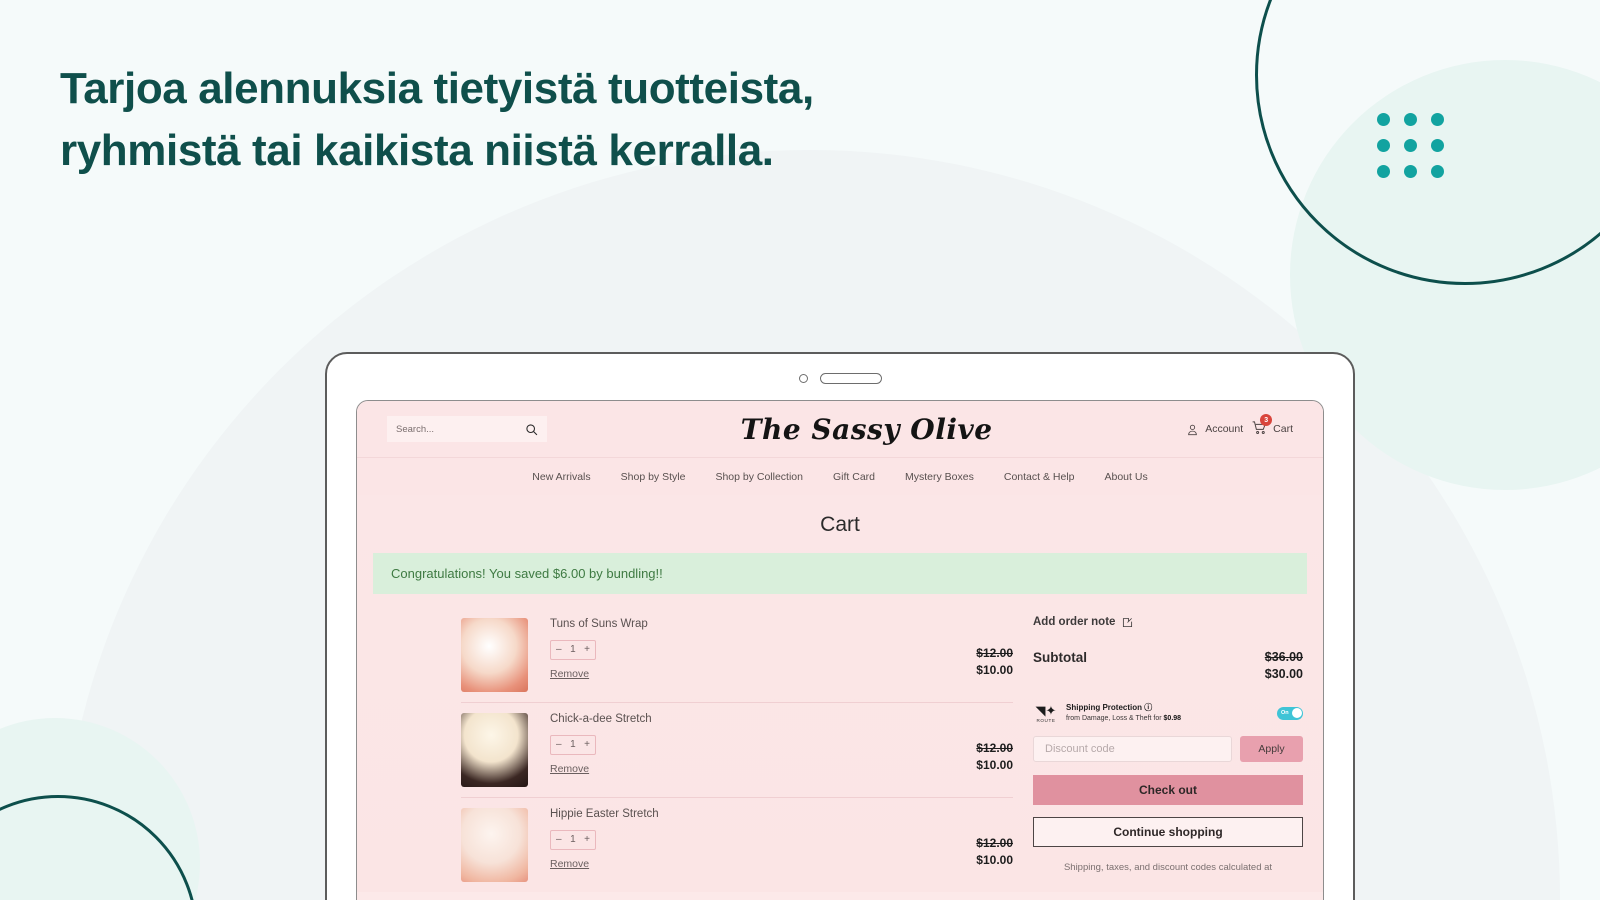 Image resolution: width=1600 pixels, height=900 pixels. What do you see at coordinates (1224, 429) in the screenshot?
I see `account-label: Account` at bounding box center [1224, 429].